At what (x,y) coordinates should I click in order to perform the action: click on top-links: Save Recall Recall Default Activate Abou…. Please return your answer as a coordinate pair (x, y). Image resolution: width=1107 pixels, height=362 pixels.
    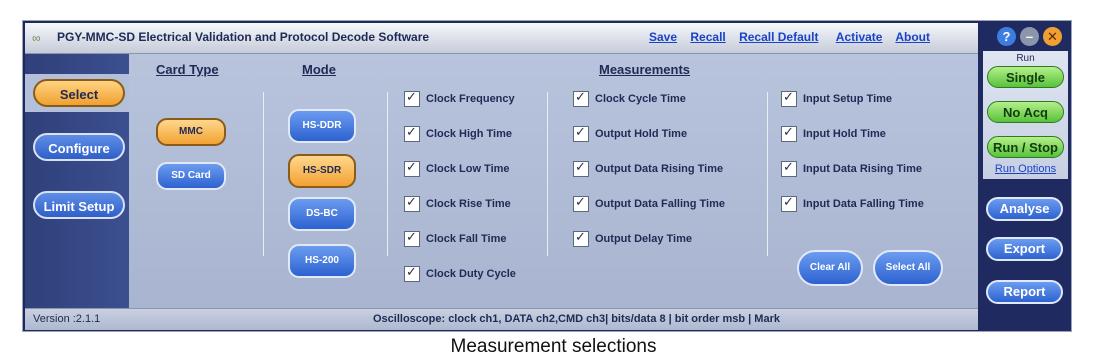
    Looking at the image, I should click on (794, 37).